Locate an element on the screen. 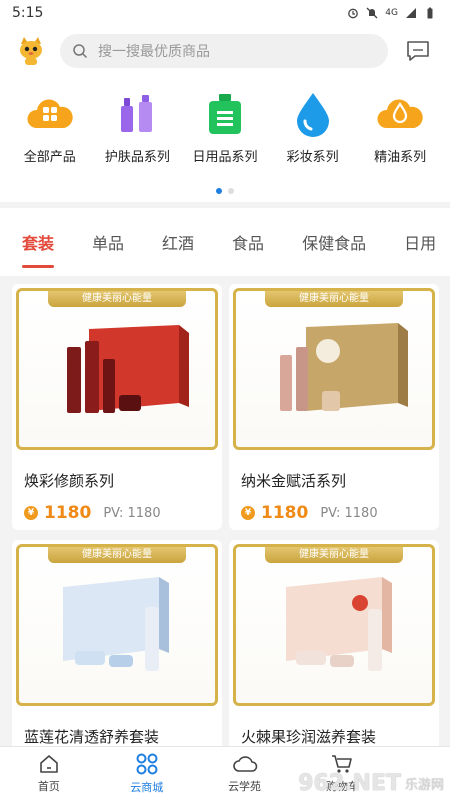  nav-label: 云商城 is located at coordinates (147, 787).